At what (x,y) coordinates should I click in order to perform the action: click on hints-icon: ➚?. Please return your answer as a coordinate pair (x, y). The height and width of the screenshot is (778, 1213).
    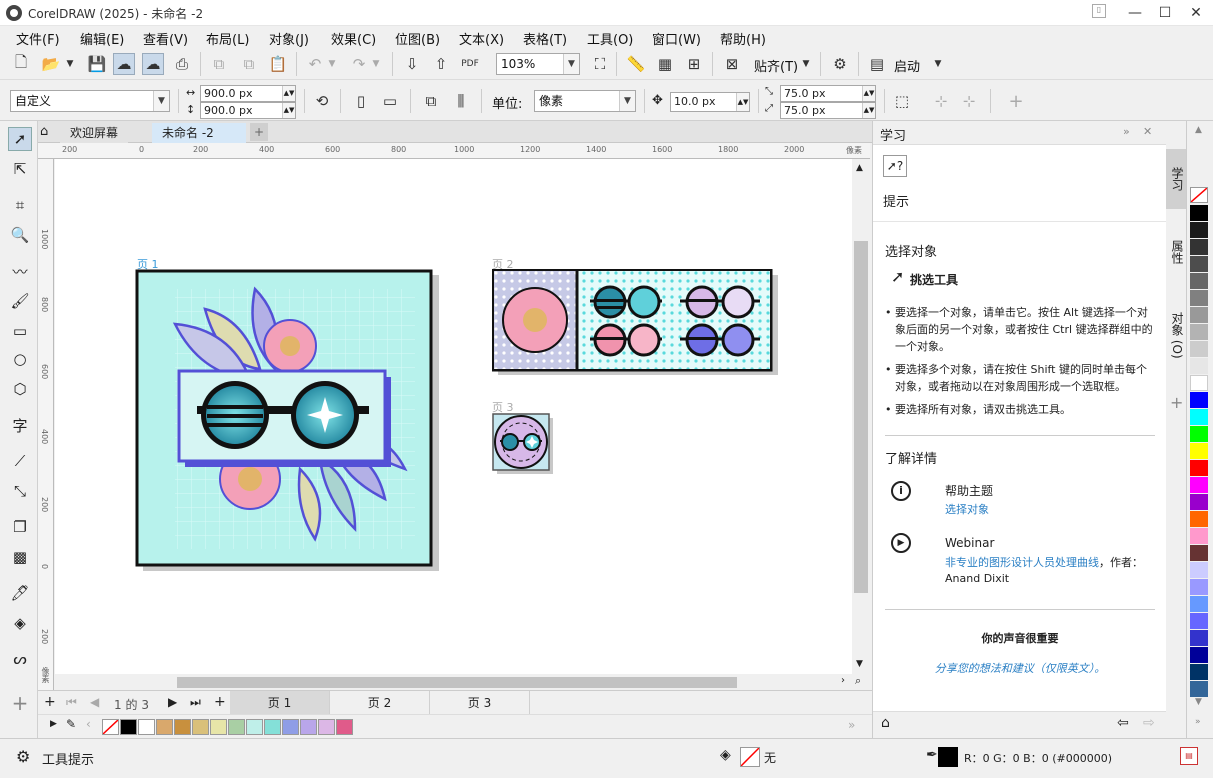
    Looking at the image, I should click on (895, 166).